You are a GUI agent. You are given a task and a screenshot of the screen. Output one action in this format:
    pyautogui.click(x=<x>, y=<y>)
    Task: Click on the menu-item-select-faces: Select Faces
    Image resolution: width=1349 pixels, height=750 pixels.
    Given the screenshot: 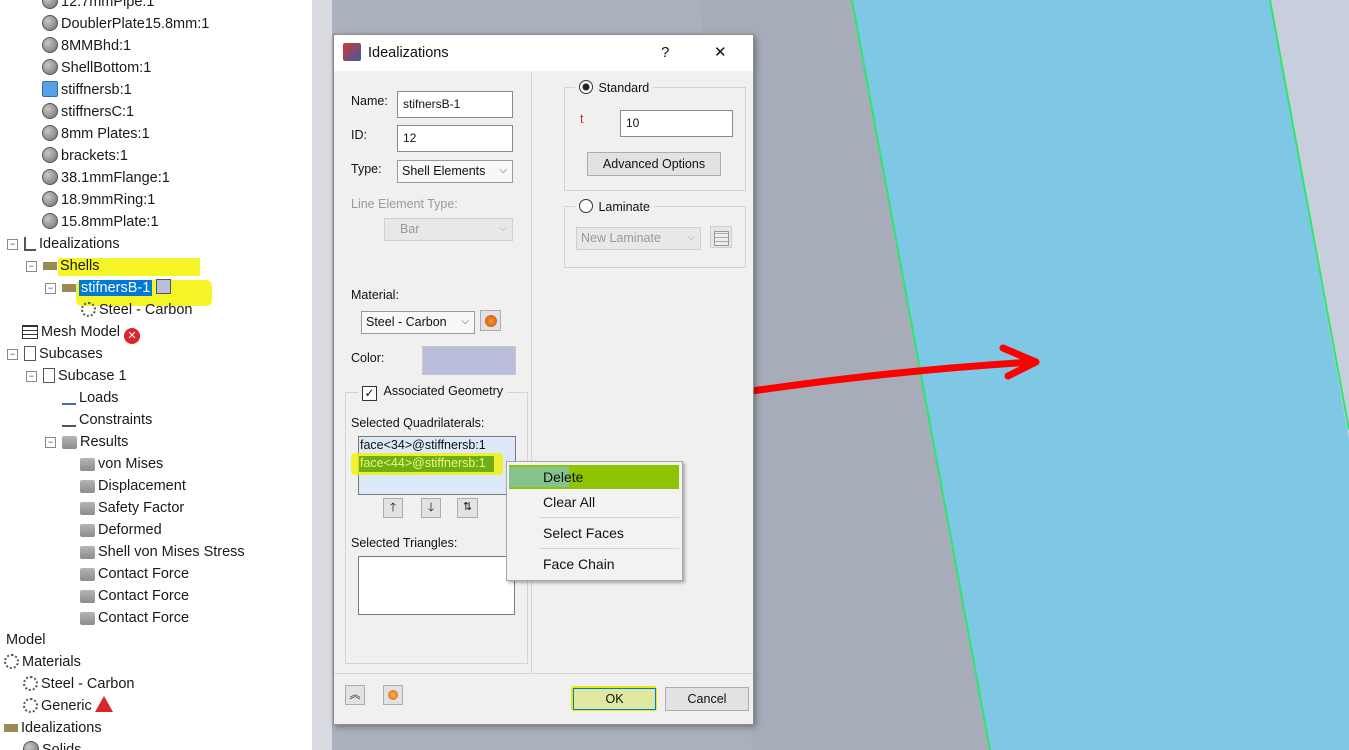 What is the action you would take?
    pyautogui.click(x=583, y=533)
    